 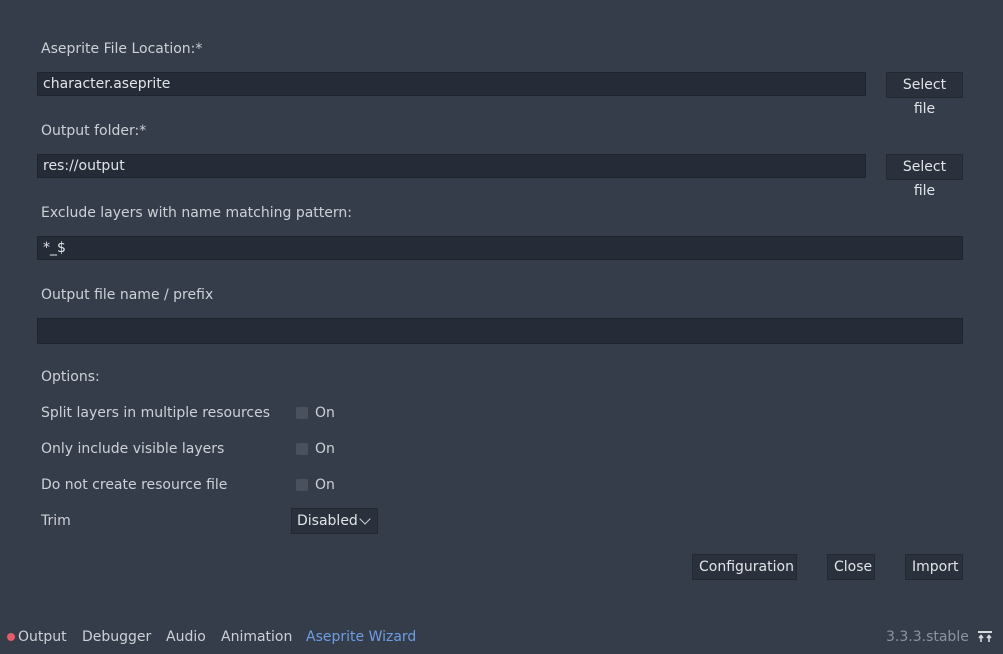 I want to click on exclude-pattern-input, so click(x=500, y=248).